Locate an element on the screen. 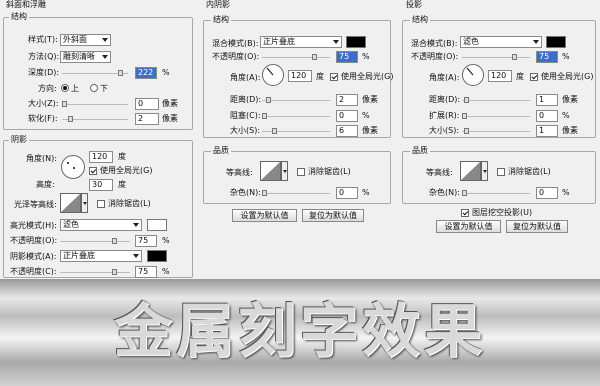 The image size is (600, 386). highlight-opacity-slider is located at coordinates (95, 241).